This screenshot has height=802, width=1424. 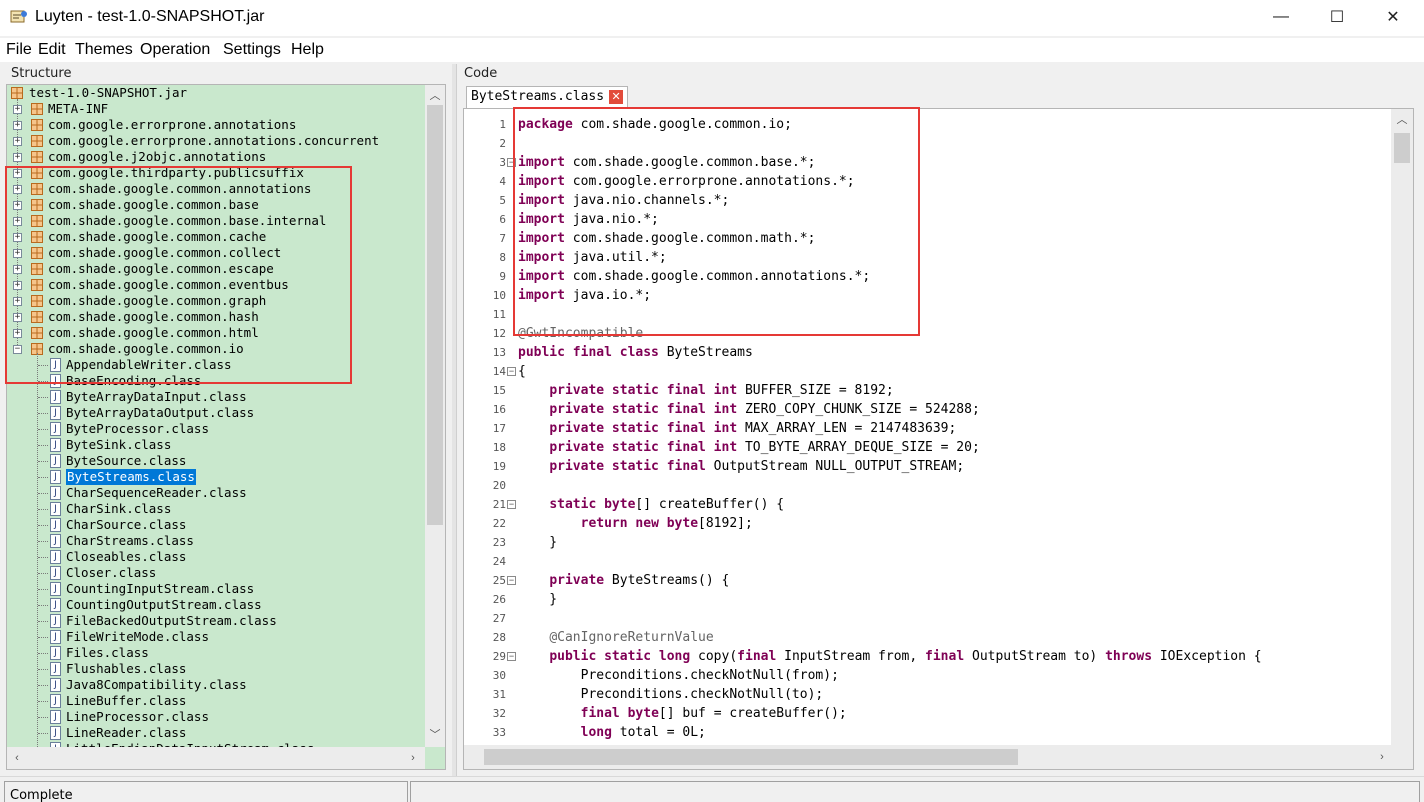 What do you see at coordinates (1393, 17) in the screenshot?
I see `close-window-button: ✕` at bounding box center [1393, 17].